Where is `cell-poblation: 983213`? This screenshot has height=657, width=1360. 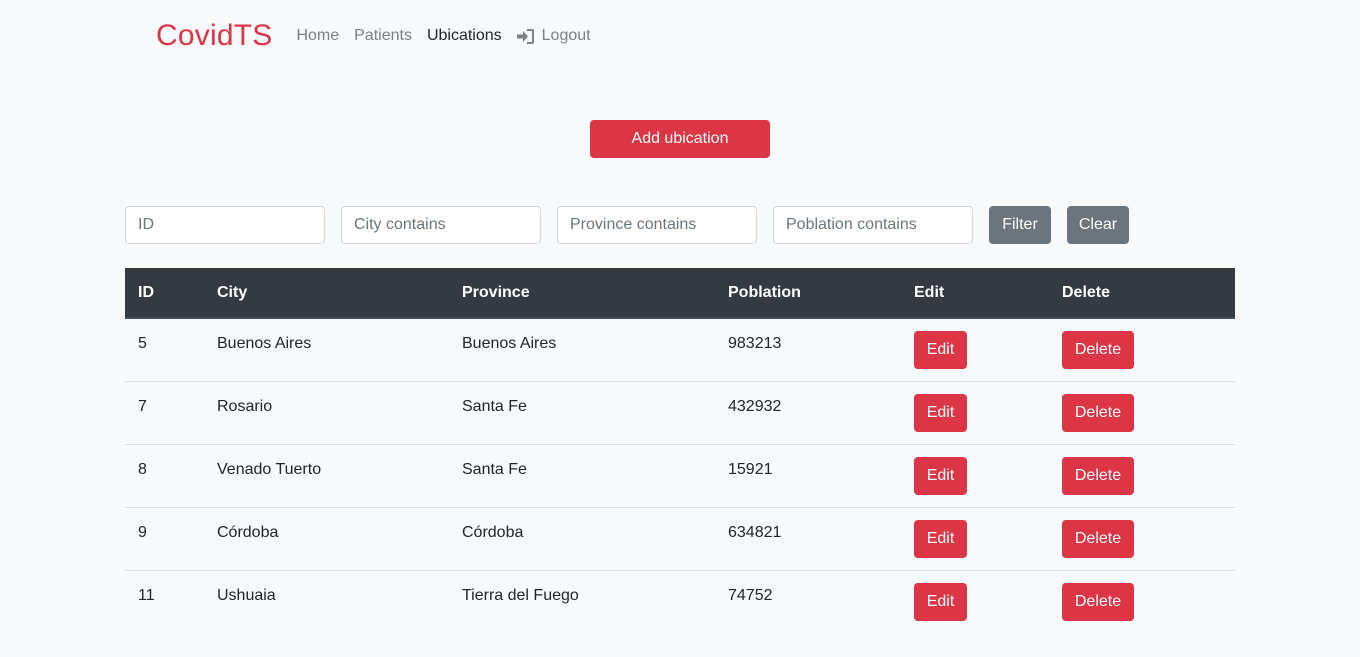 cell-poblation: 983213 is located at coordinates (755, 343).